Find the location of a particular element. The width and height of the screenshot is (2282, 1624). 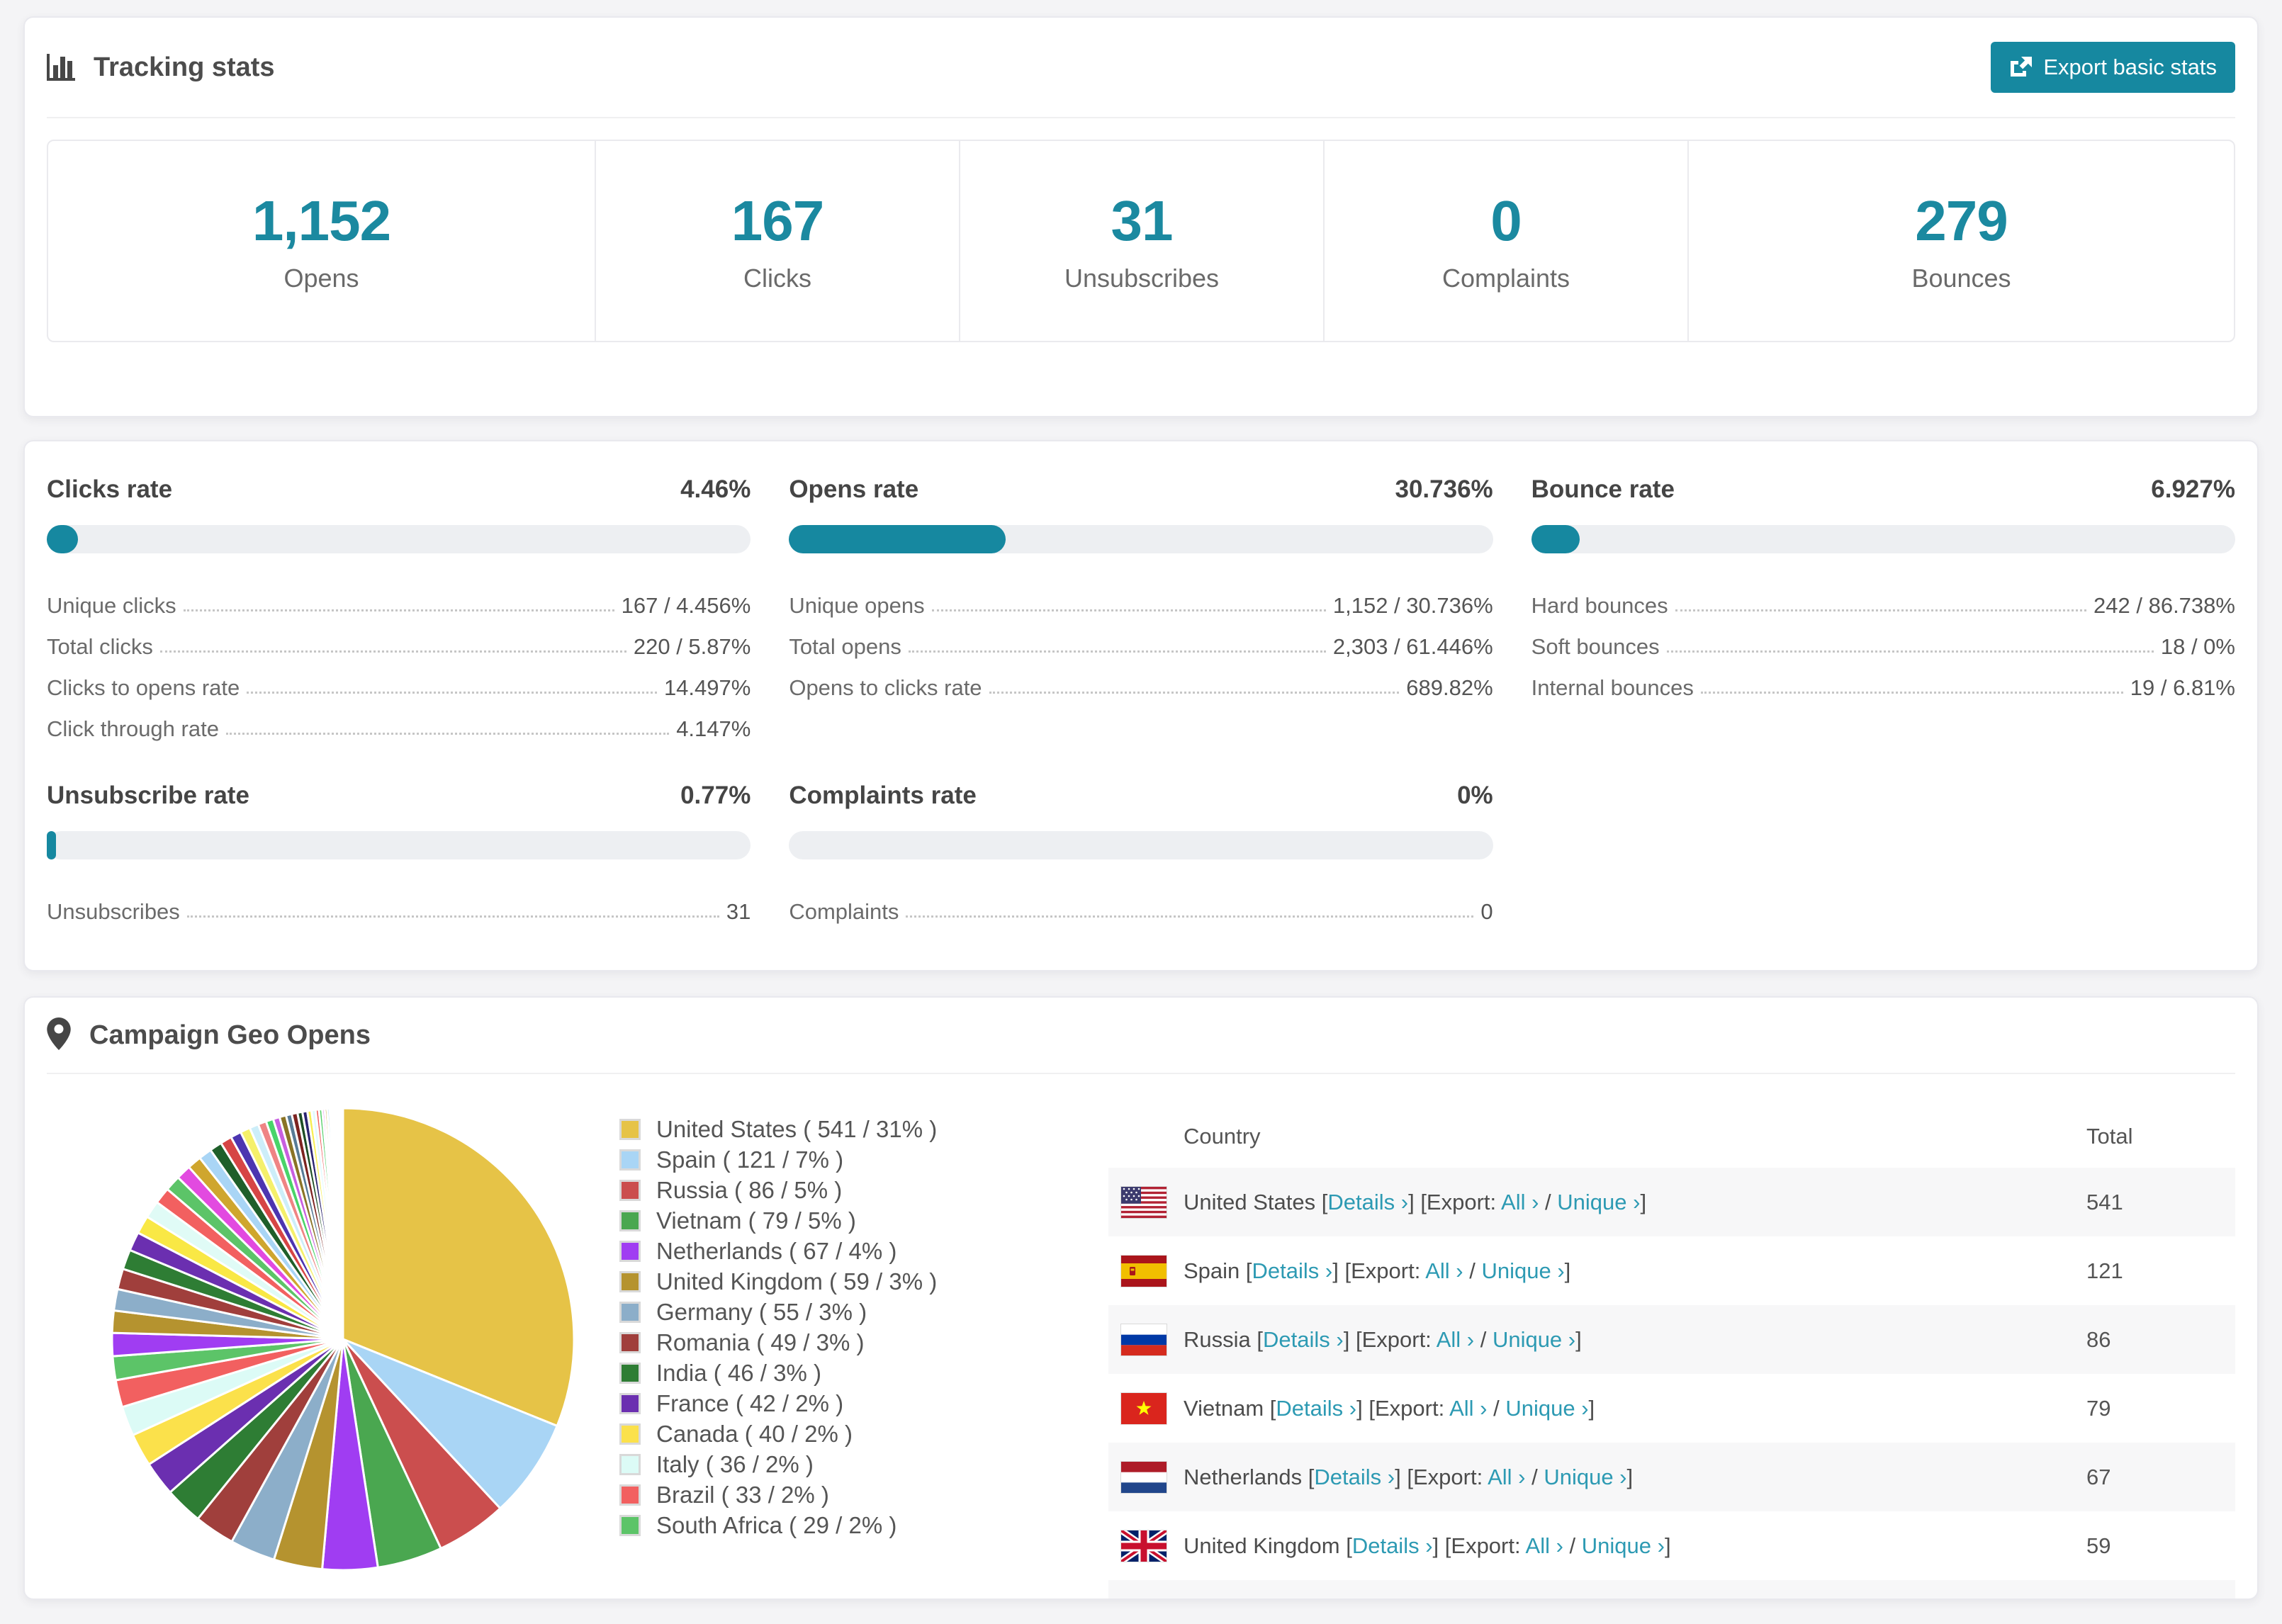

rate-row-value: 31 is located at coordinates (738, 912).